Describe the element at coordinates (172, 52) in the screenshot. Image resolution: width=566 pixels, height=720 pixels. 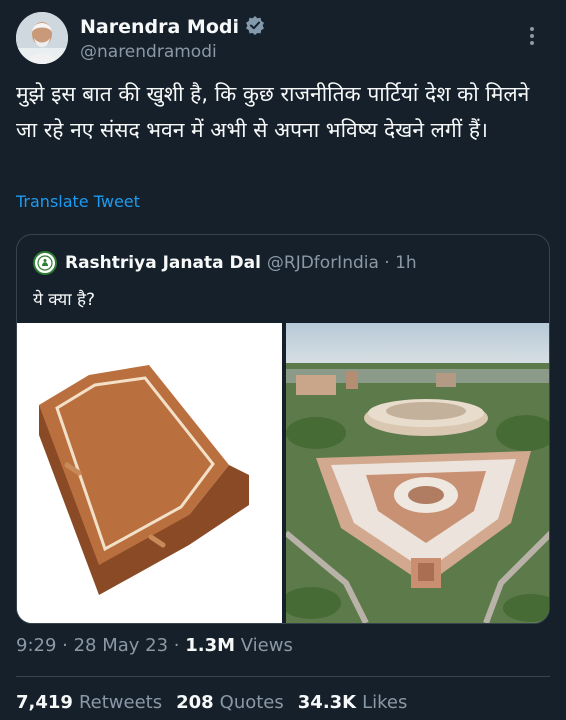
I see `author-handle: @narendramodi` at that location.